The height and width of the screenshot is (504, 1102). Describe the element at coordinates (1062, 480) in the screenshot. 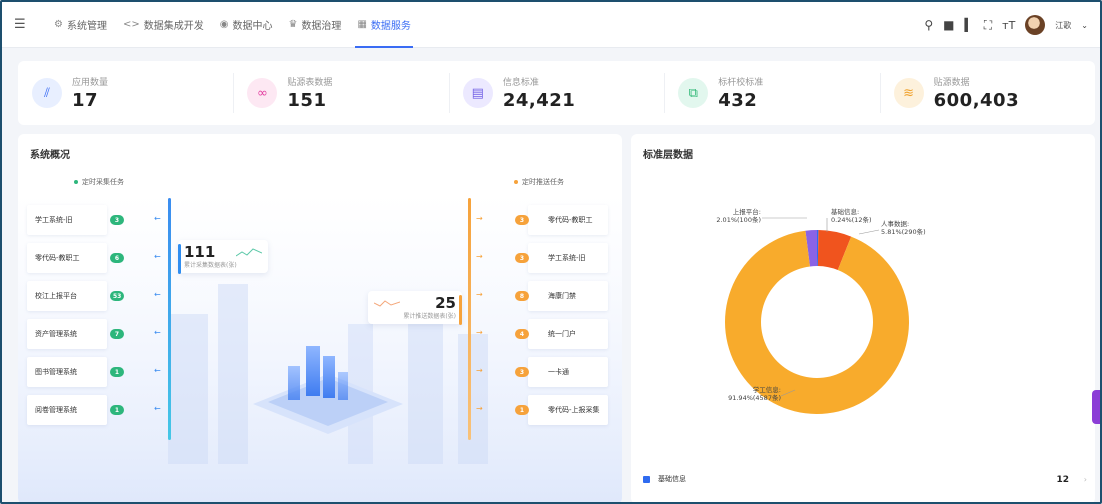

I see `legend-count: 12` at that location.